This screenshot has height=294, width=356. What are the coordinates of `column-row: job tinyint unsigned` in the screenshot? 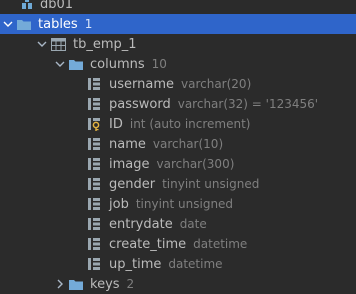 It's located at (178, 204).